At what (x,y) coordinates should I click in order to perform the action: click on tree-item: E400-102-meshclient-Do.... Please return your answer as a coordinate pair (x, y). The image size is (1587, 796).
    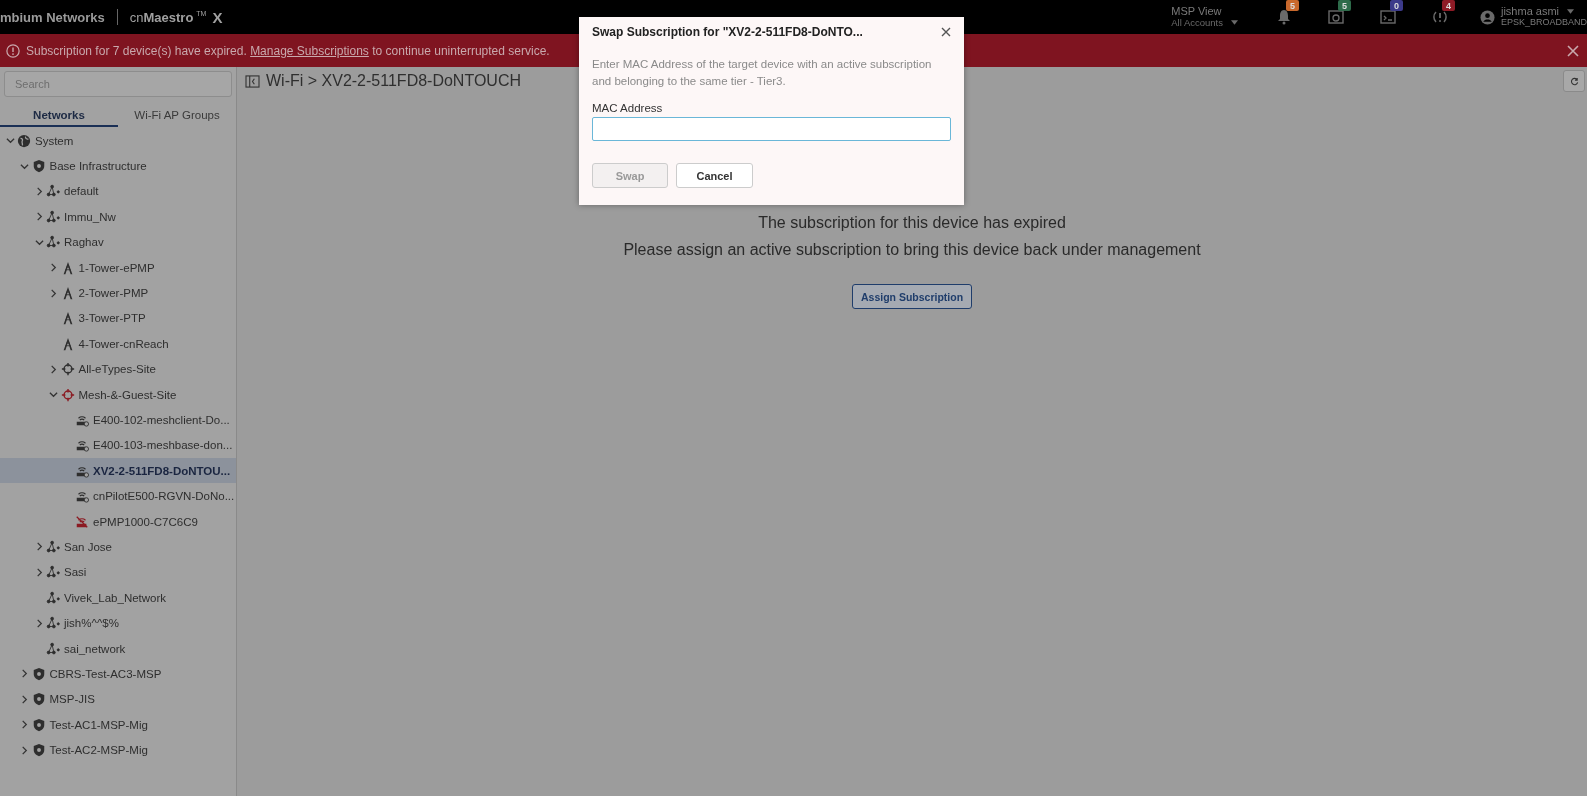
    Looking at the image, I should click on (118, 420).